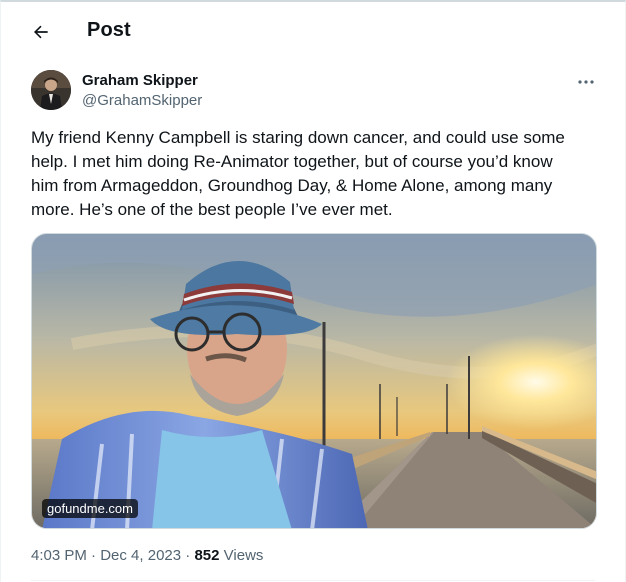 This screenshot has width=626, height=582. Describe the element at coordinates (243, 555) in the screenshot. I see `views-label: Views` at that location.